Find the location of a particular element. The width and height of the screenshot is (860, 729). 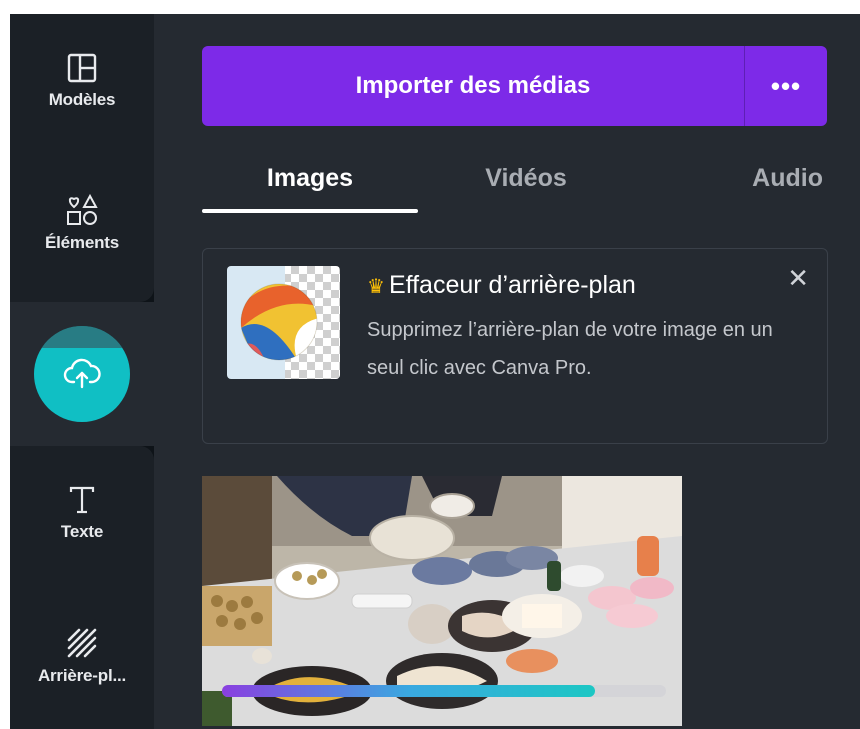

sidebar-item-modeles: Modèles is located at coordinates (82, 85).